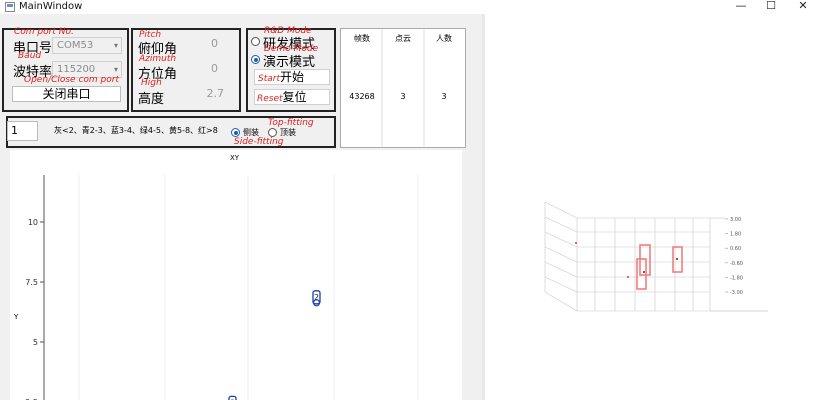  Describe the element at coordinates (255, 41) in the screenshot. I see `rd-mode-radio` at that location.